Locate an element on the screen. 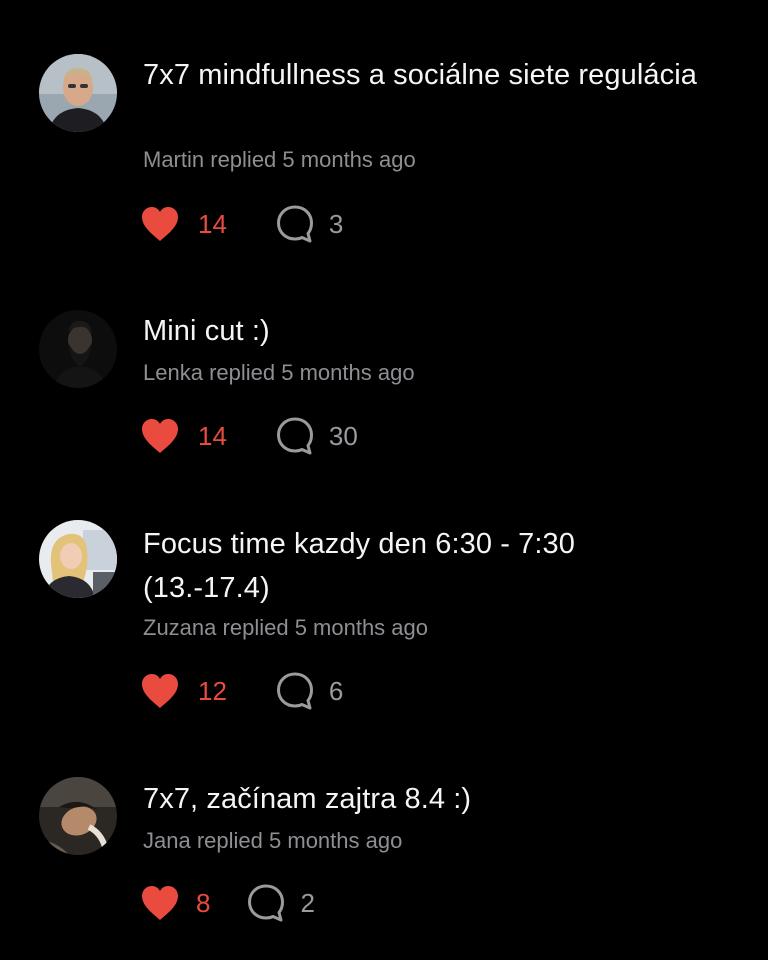 The width and height of the screenshot is (768, 960). post-title: Mini cut :) is located at coordinates (423, 331).